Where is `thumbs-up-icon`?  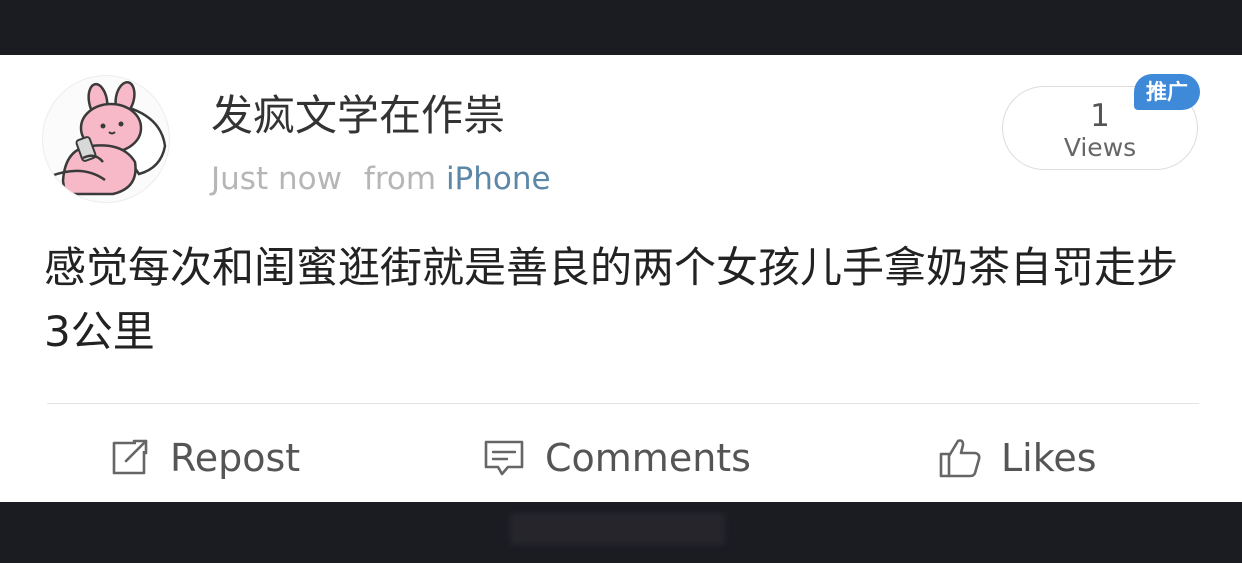
thumbs-up-icon is located at coordinates (960, 458).